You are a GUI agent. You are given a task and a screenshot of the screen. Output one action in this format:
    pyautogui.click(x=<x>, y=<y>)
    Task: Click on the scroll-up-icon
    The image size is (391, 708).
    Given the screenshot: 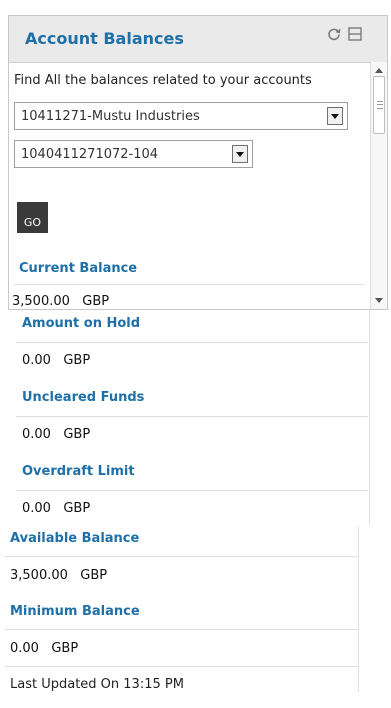 What is the action you would take?
    pyautogui.click(x=379, y=70)
    